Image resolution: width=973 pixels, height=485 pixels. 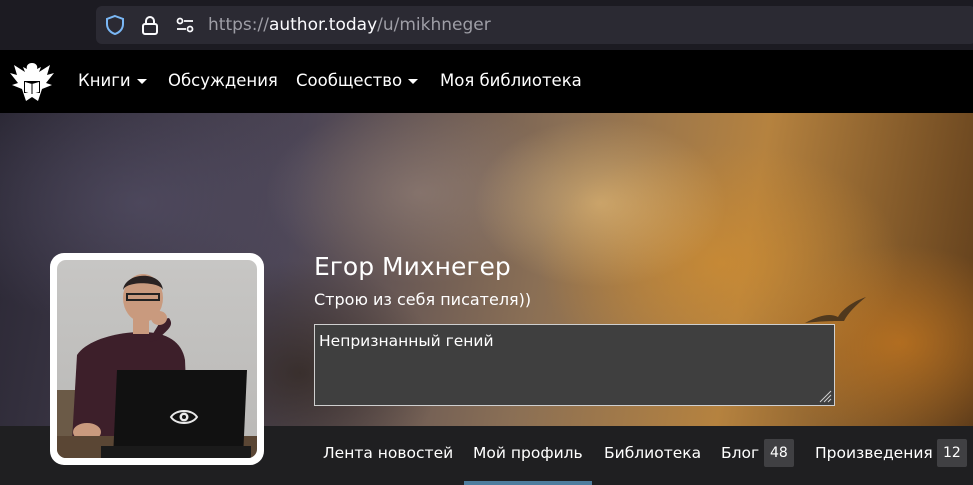 I want to click on browser-toolbar: https://author.today/u/mikhneger, so click(x=486, y=25).